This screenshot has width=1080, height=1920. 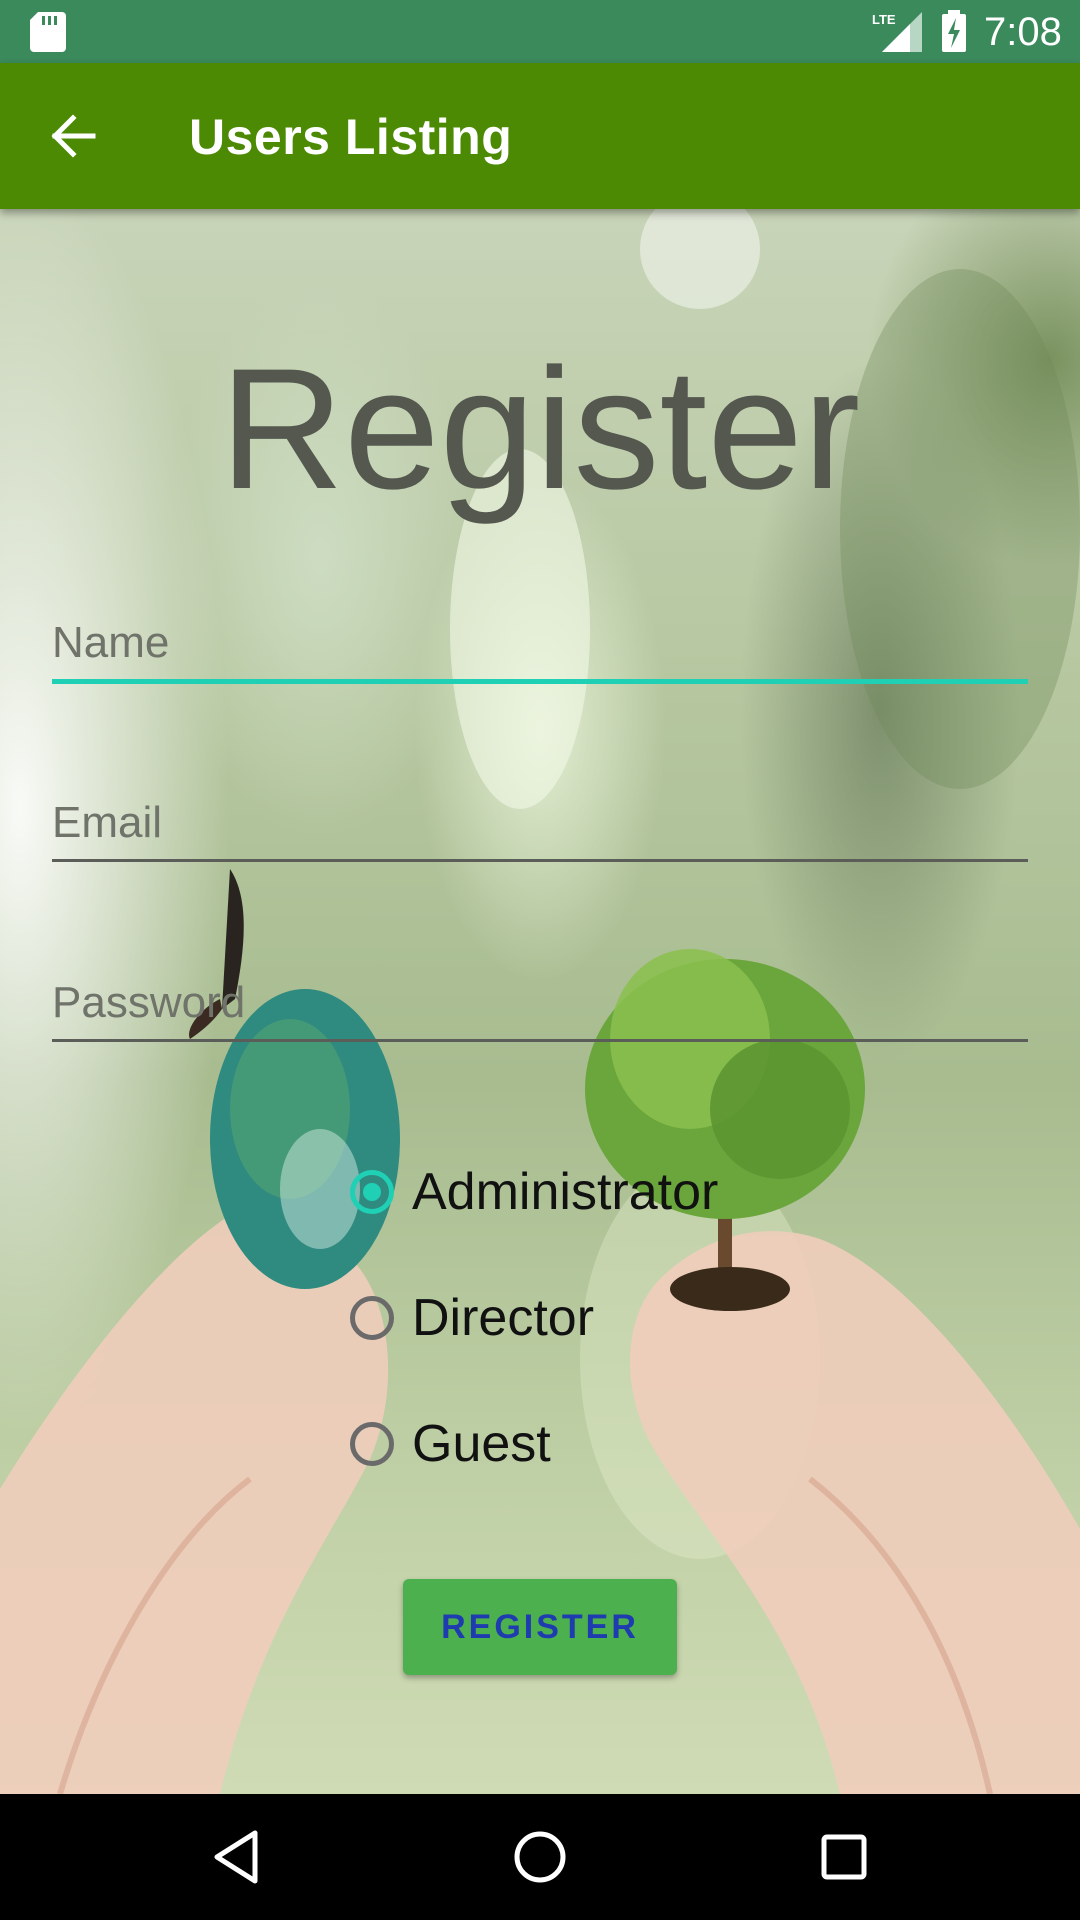 What do you see at coordinates (540, 136) in the screenshot?
I see `app-bar: Users Listing` at bounding box center [540, 136].